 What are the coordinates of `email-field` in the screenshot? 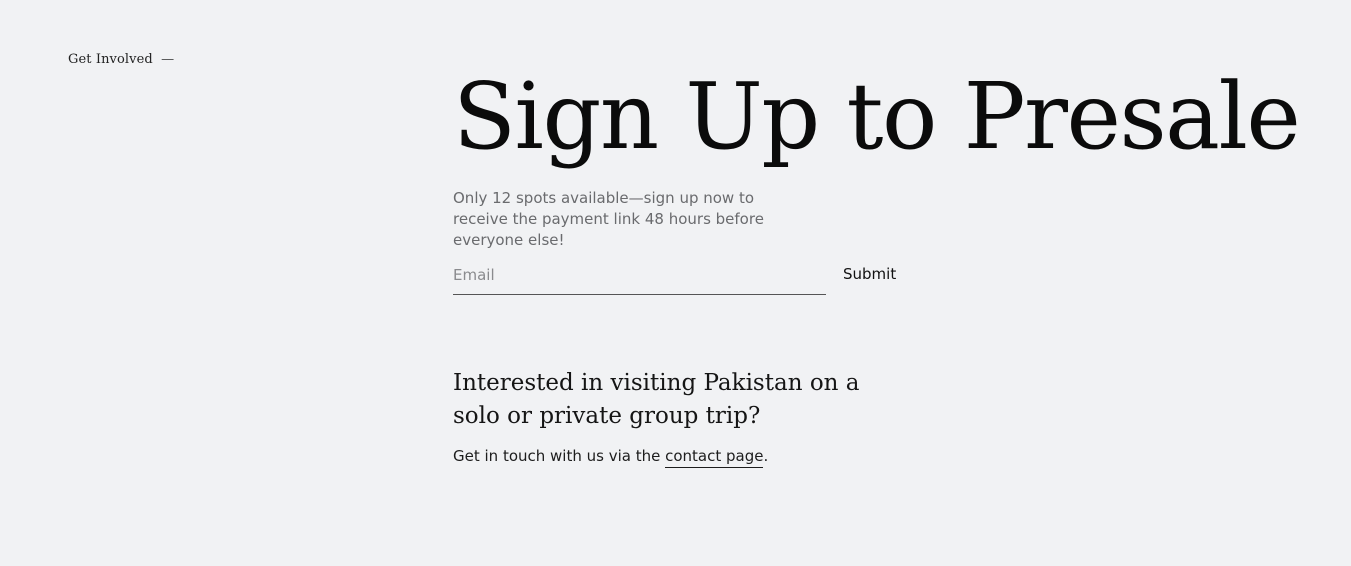 It's located at (639, 279).